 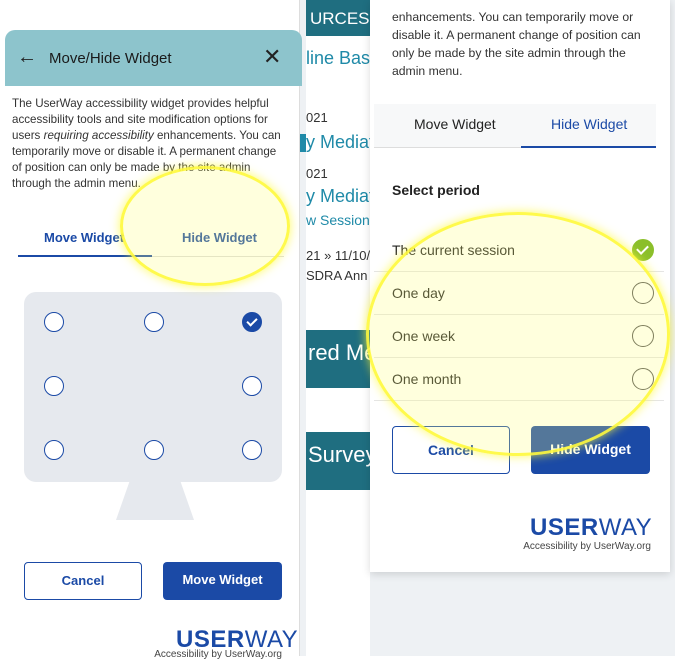 I want to click on panel-title: Move/Hide Widget, so click(x=110, y=58).